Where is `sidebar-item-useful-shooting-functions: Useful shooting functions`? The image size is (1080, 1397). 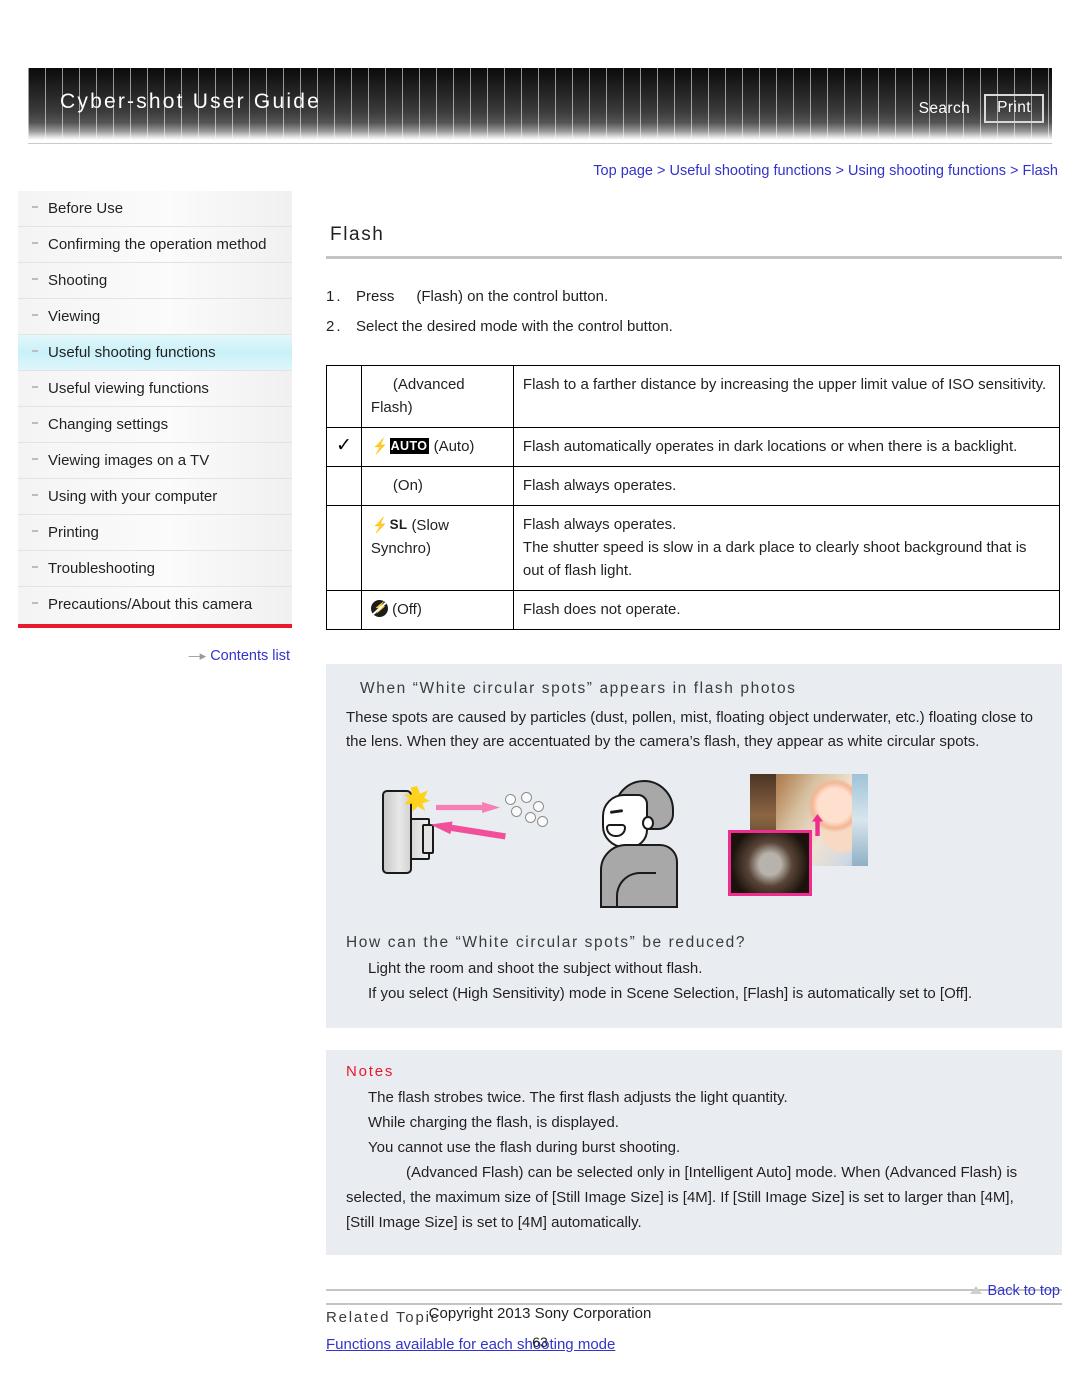
sidebar-item-useful-shooting-functions: Useful shooting functions is located at coordinates (155, 353).